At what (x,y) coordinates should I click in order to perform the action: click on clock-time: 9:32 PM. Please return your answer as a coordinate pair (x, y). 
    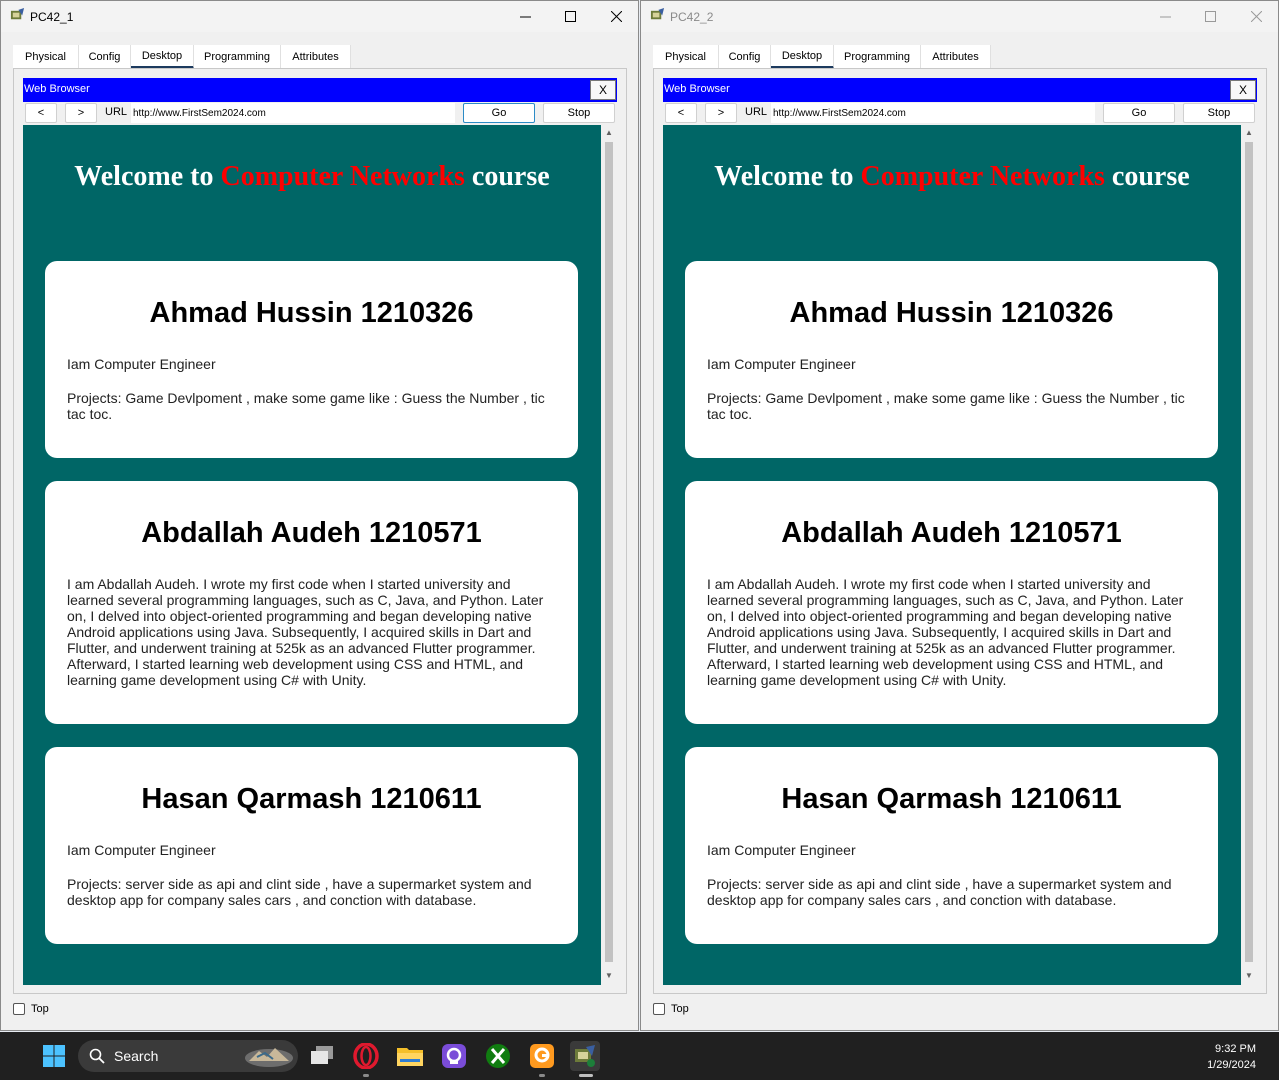
    Looking at the image, I should click on (1235, 1049).